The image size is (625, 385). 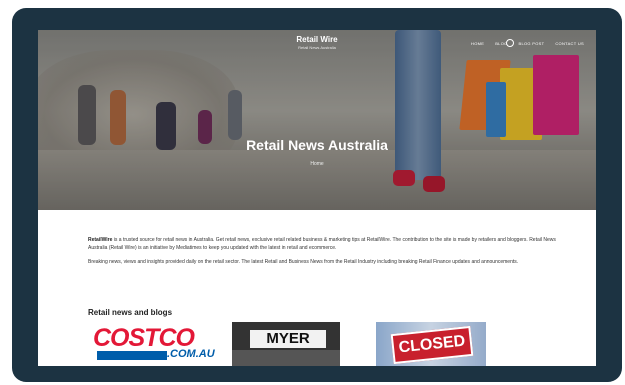 I want to click on cursor-circle-icon, so click(x=510, y=43).